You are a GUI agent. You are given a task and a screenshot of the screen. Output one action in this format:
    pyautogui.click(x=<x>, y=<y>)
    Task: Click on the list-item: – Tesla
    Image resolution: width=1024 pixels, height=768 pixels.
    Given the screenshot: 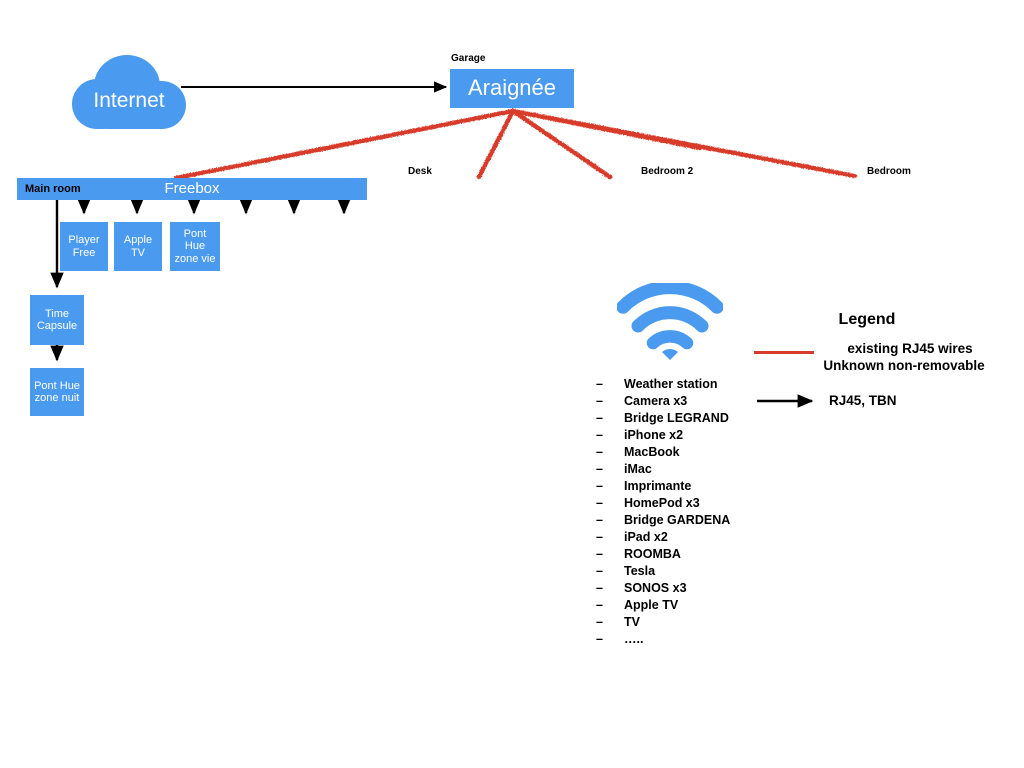 What is the action you would take?
    pyautogui.click(x=711, y=572)
    